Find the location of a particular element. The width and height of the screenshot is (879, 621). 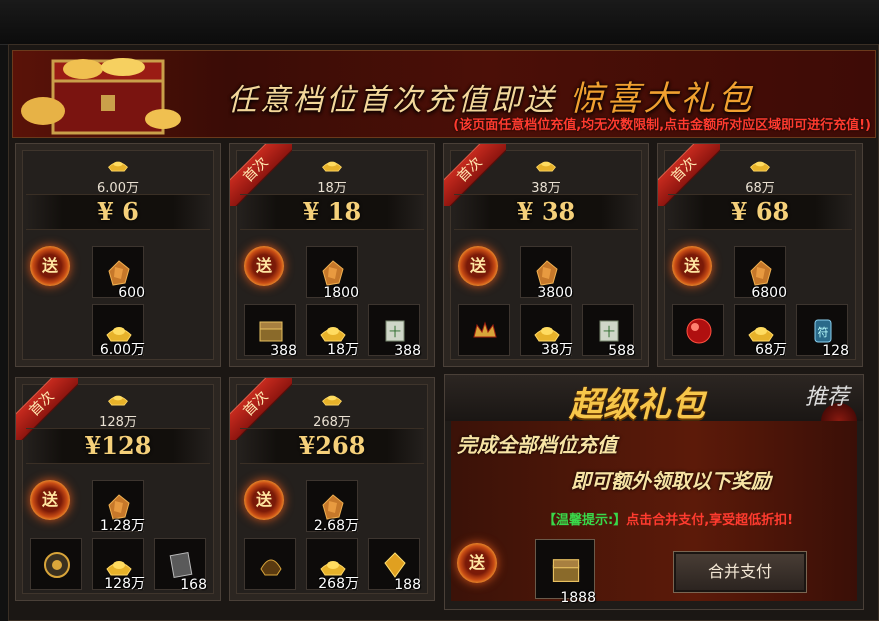

reward-slot: 128万 is located at coordinates (118, 565).